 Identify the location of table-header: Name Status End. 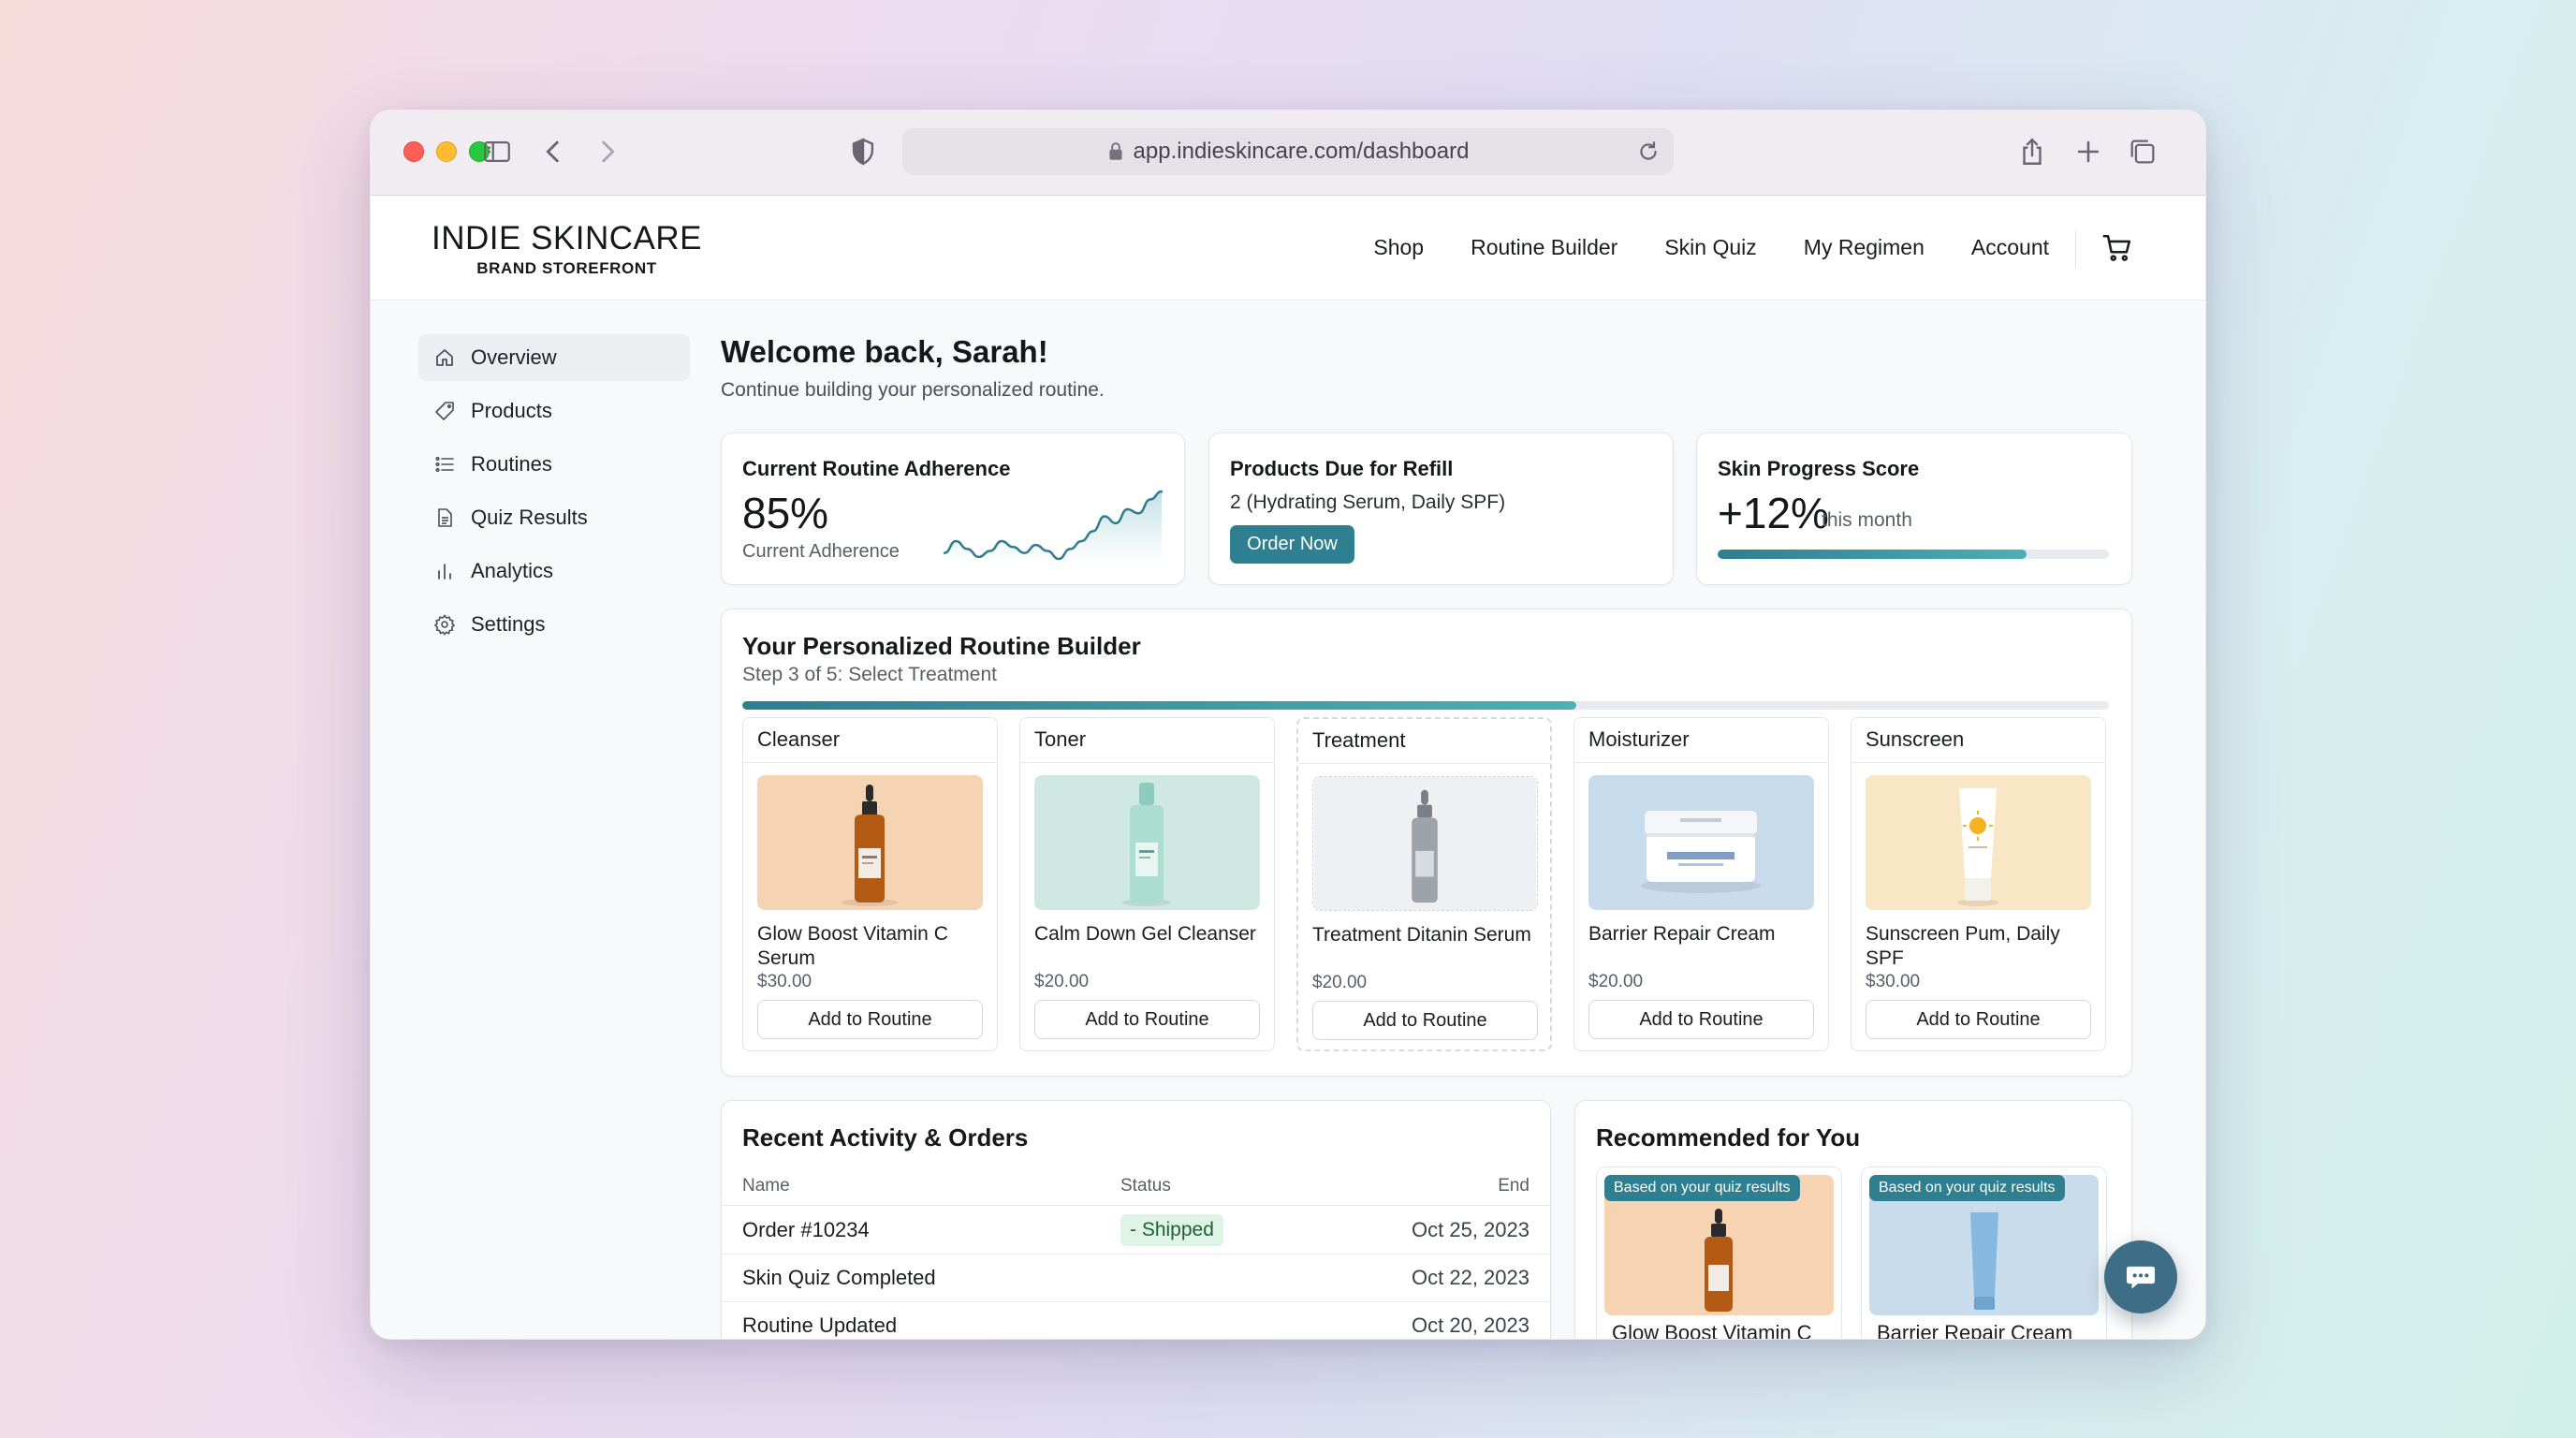
(1136, 1186).